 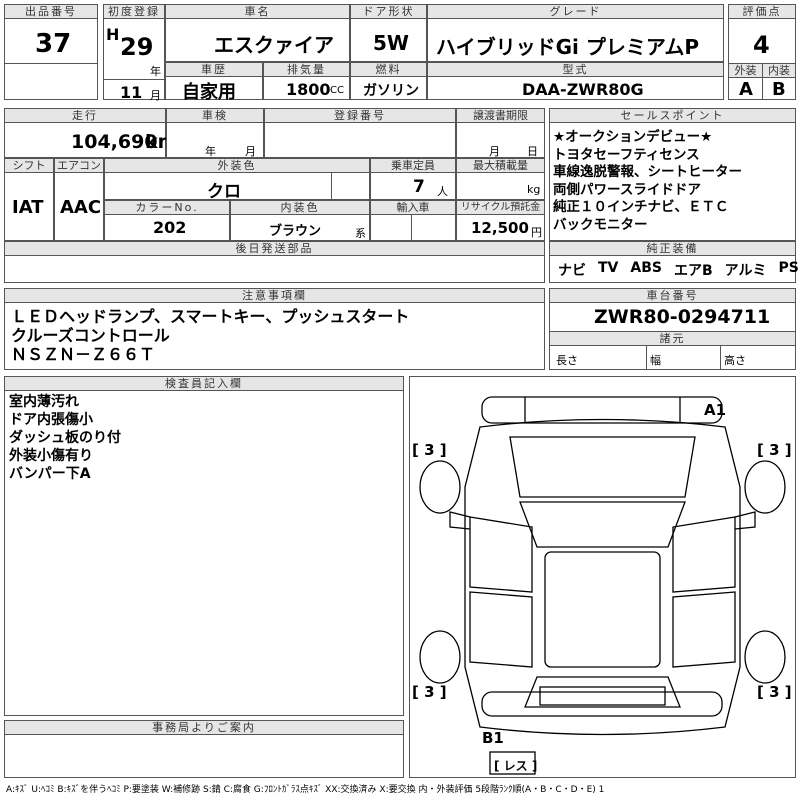 I want to click on capacity: 7, so click(x=419, y=187).